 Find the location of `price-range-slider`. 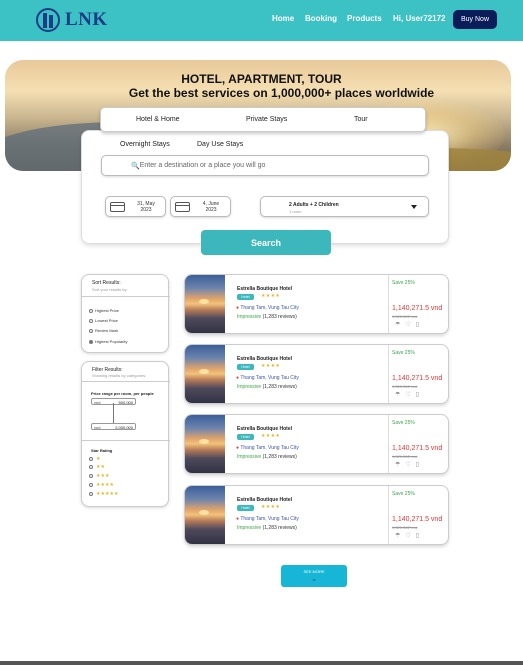

price-range-slider is located at coordinates (113, 413).